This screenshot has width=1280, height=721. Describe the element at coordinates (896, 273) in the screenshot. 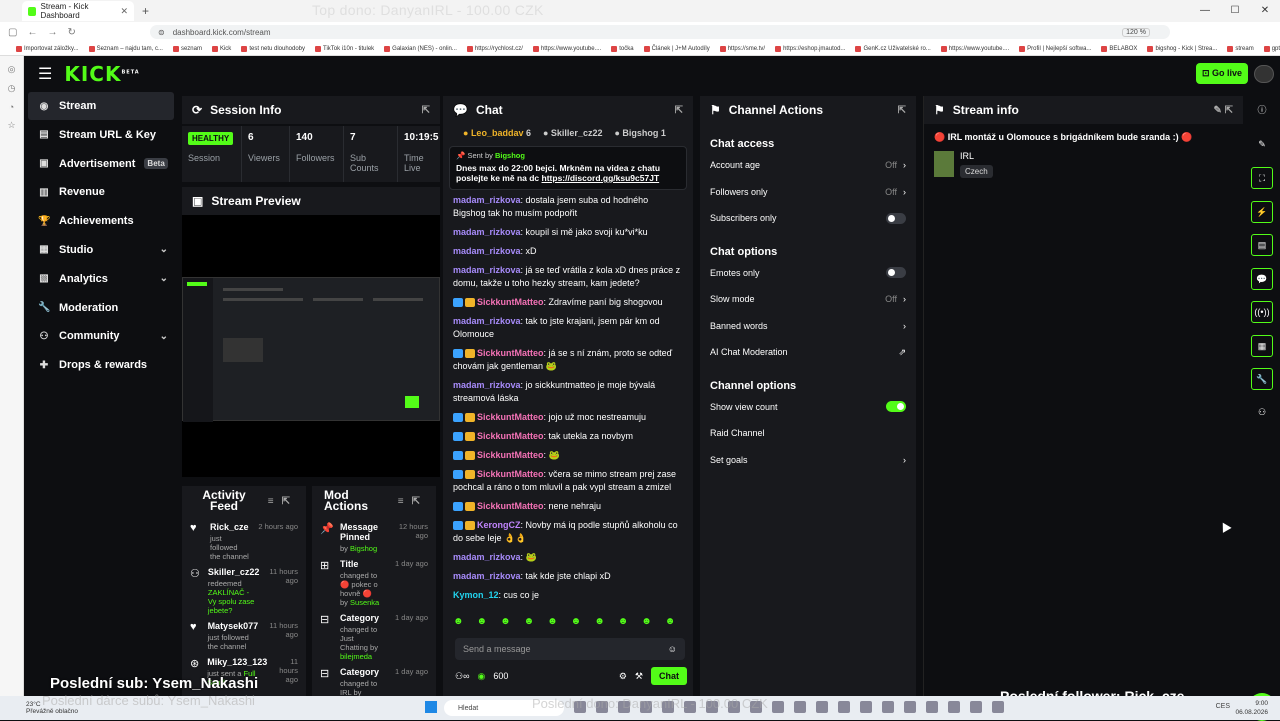

I see `emotes-only-toggle` at that location.